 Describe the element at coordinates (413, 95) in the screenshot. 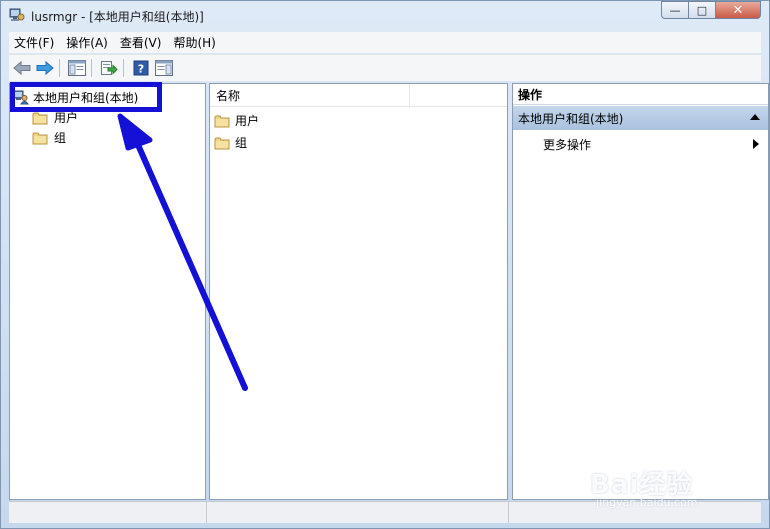

I see `column-header-description` at that location.